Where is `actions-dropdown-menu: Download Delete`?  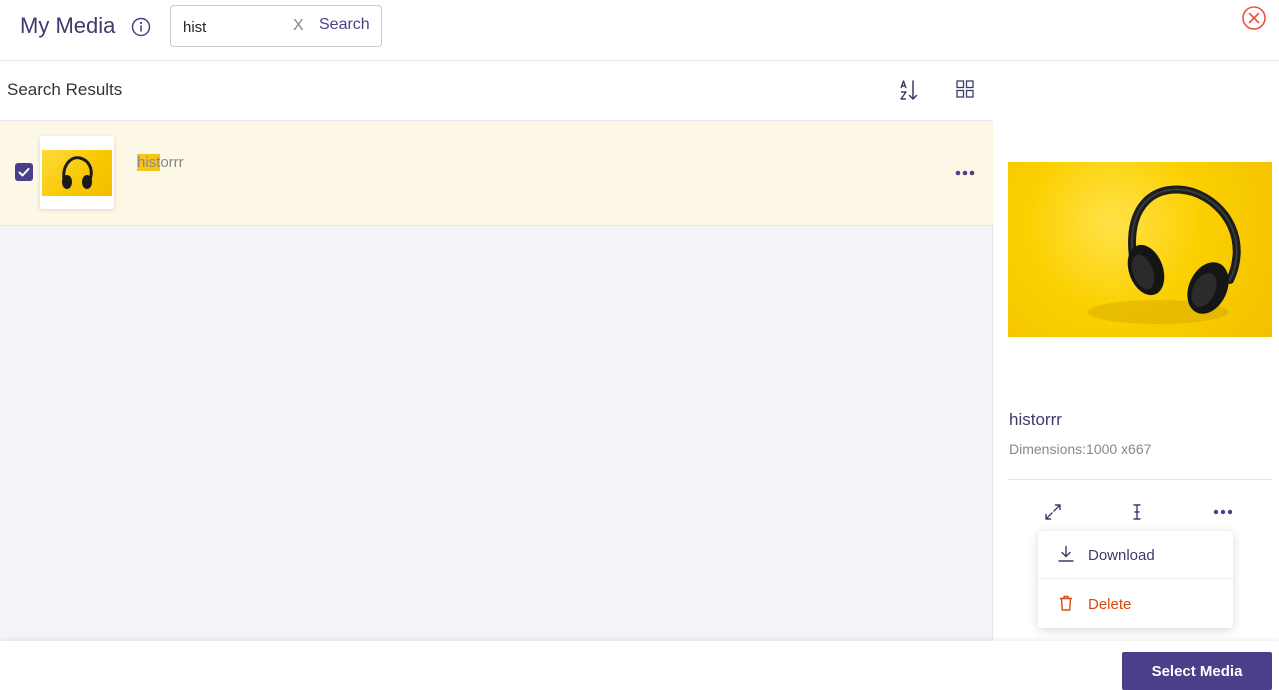
actions-dropdown-menu: Download Delete is located at coordinates (1135, 579).